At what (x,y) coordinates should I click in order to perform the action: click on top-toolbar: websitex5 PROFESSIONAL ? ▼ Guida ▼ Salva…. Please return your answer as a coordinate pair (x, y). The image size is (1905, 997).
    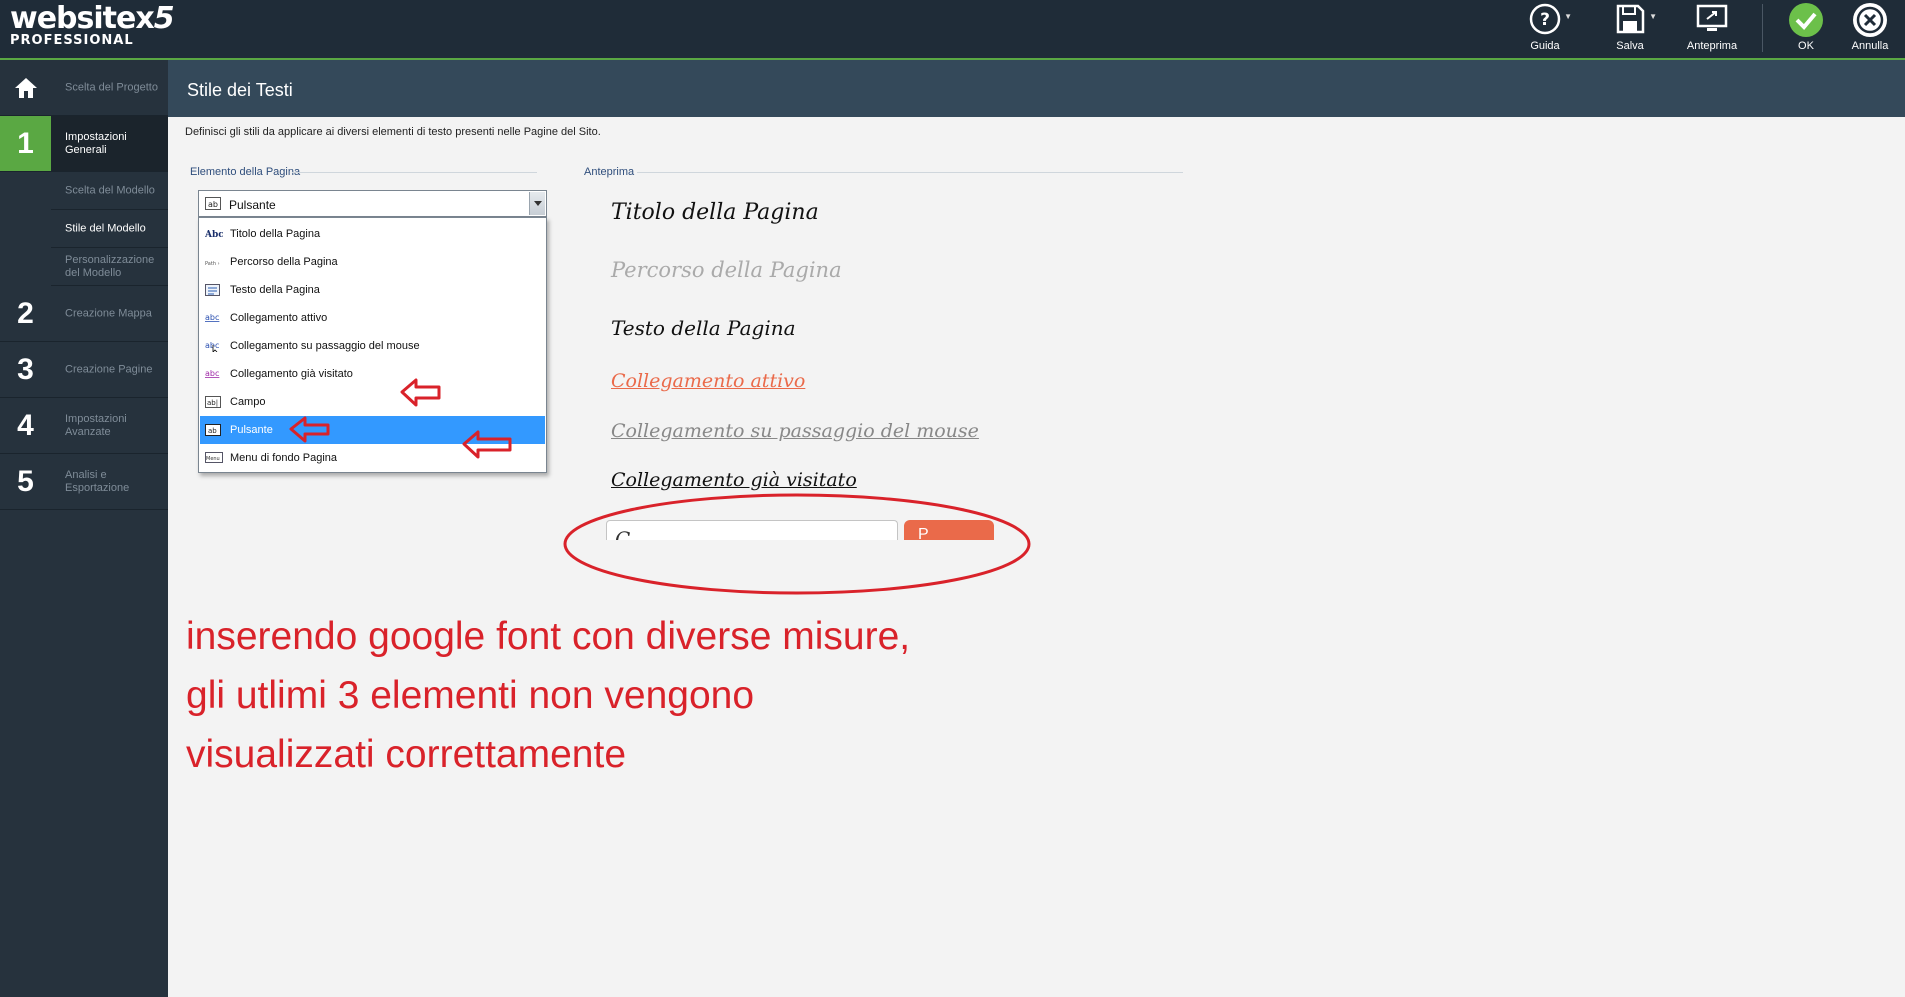
    Looking at the image, I should click on (952, 30).